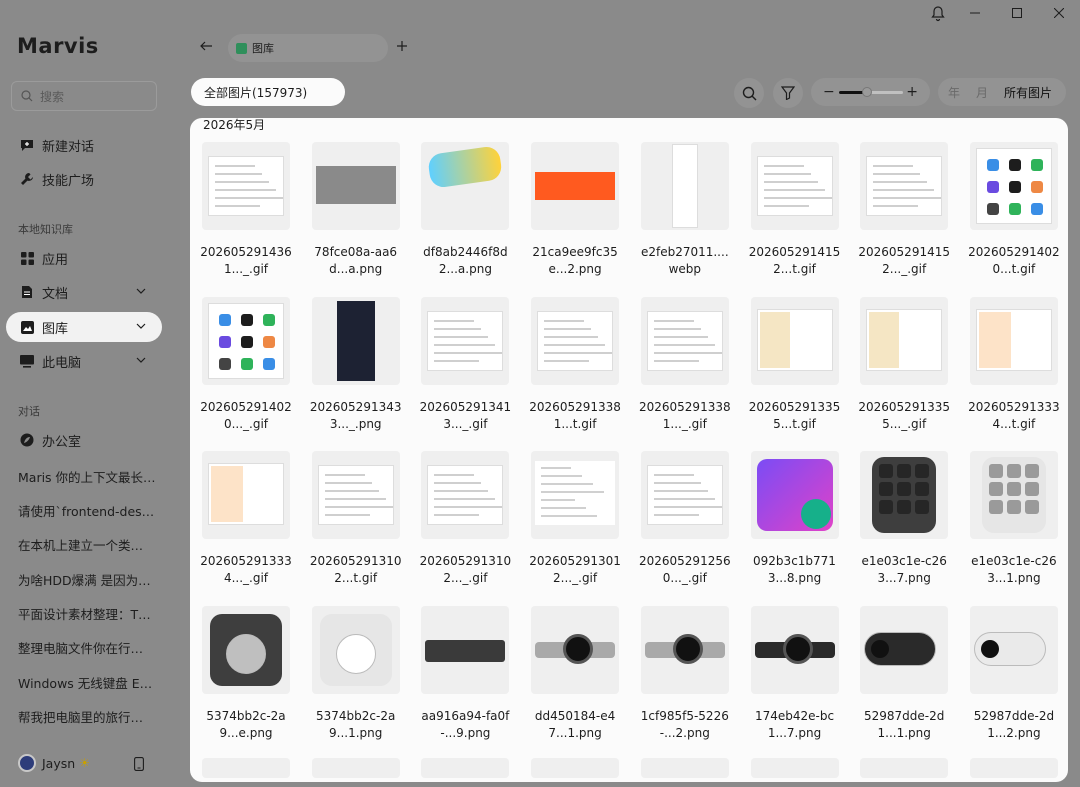 The height and width of the screenshot is (787, 1080). Describe the element at coordinates (1059, 13) in the screenshot. I see `close-icon` at that location.